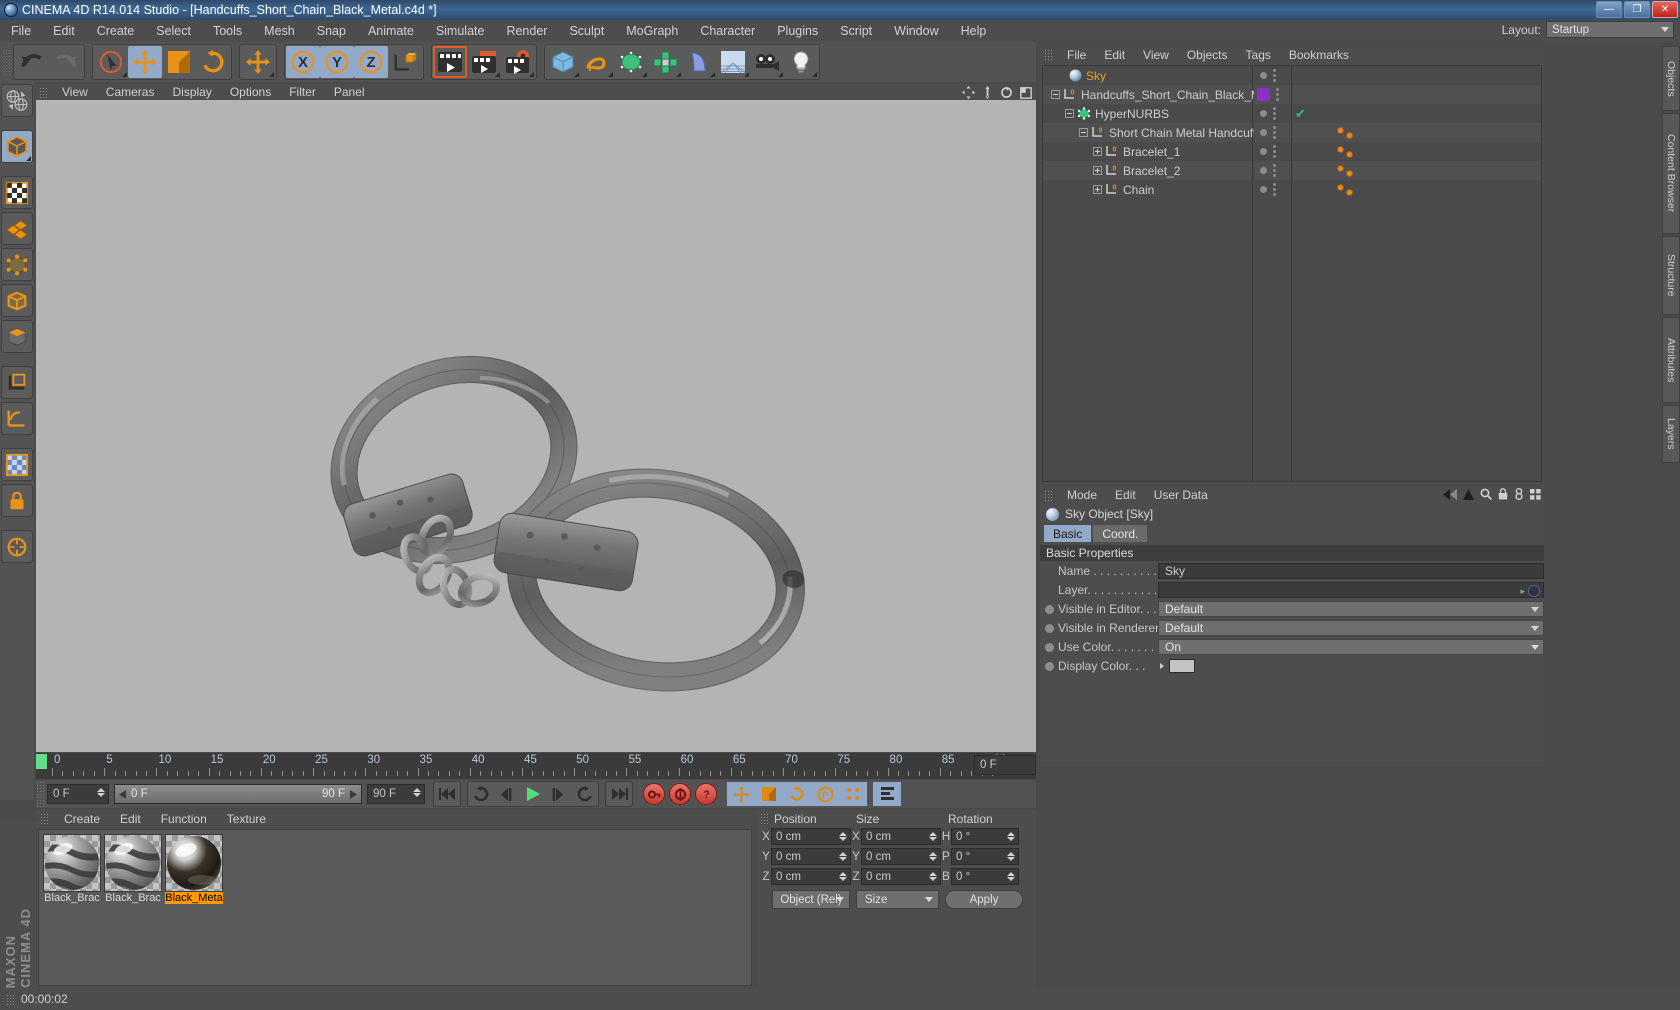  Describe the element at coordinates (769, 794) in the screenshot. I see `scale-key-toggle` at that location.